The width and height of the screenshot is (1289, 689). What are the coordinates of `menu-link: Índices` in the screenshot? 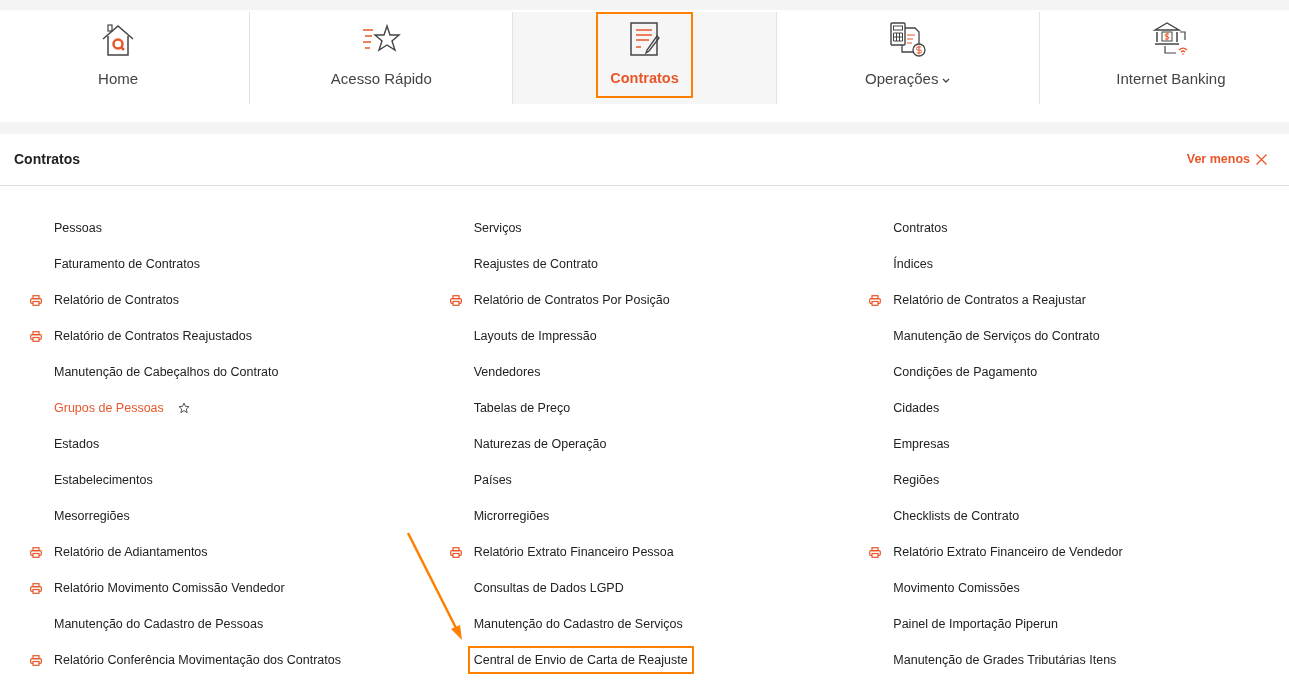 It's located at (913, 264).